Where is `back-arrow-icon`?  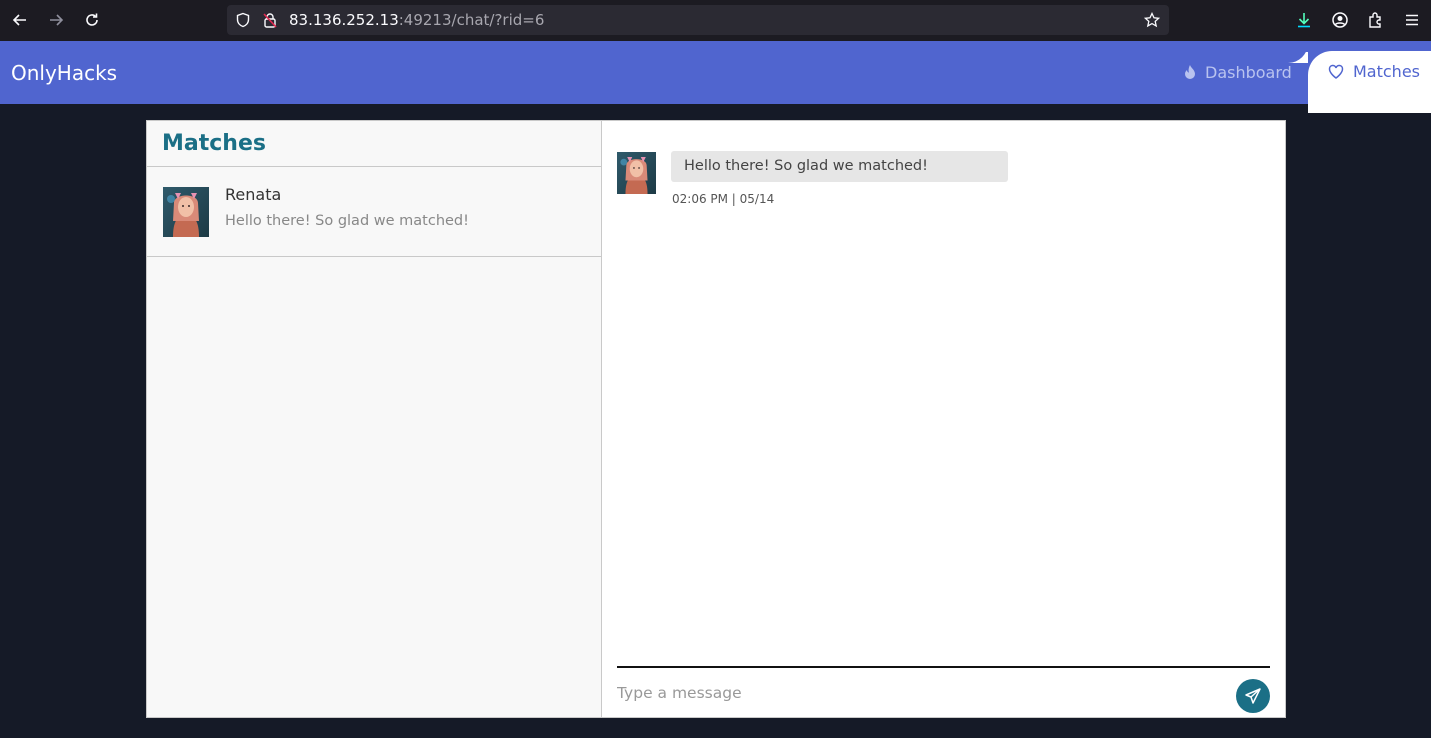 back-arrow-icon is located at coordinates (20, 20).